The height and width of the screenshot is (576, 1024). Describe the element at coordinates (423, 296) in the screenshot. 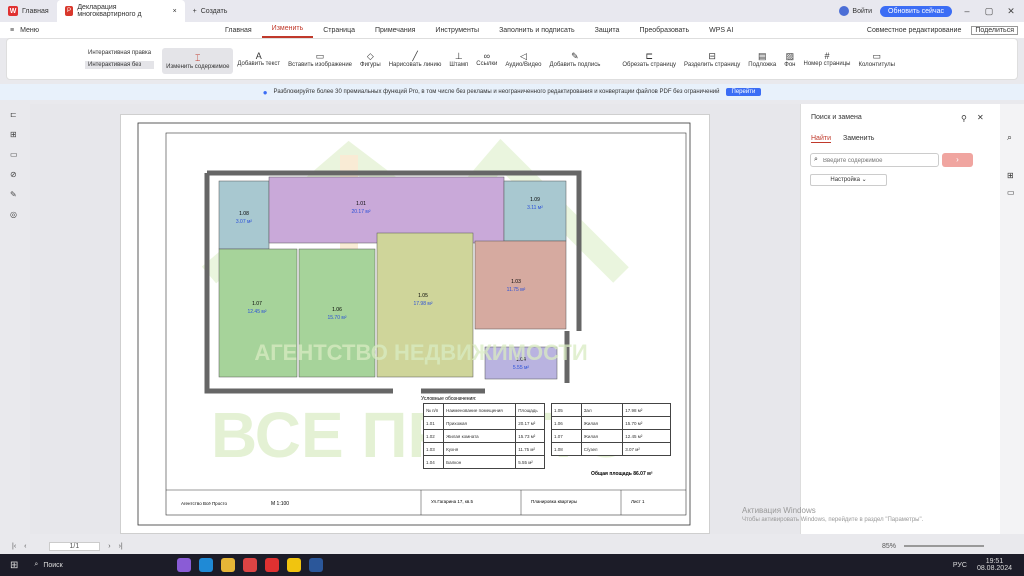

I see `room-label: 1.05` at that location.